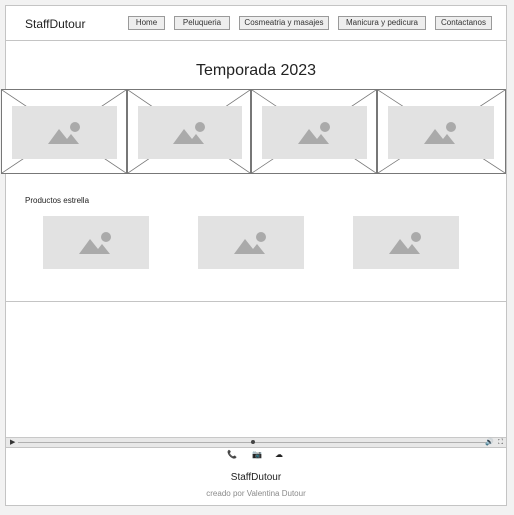 The width and height of the screenshot is (514, 515). I want to click on nav-manicura: Manicura y pedicura, so click(382, 23).